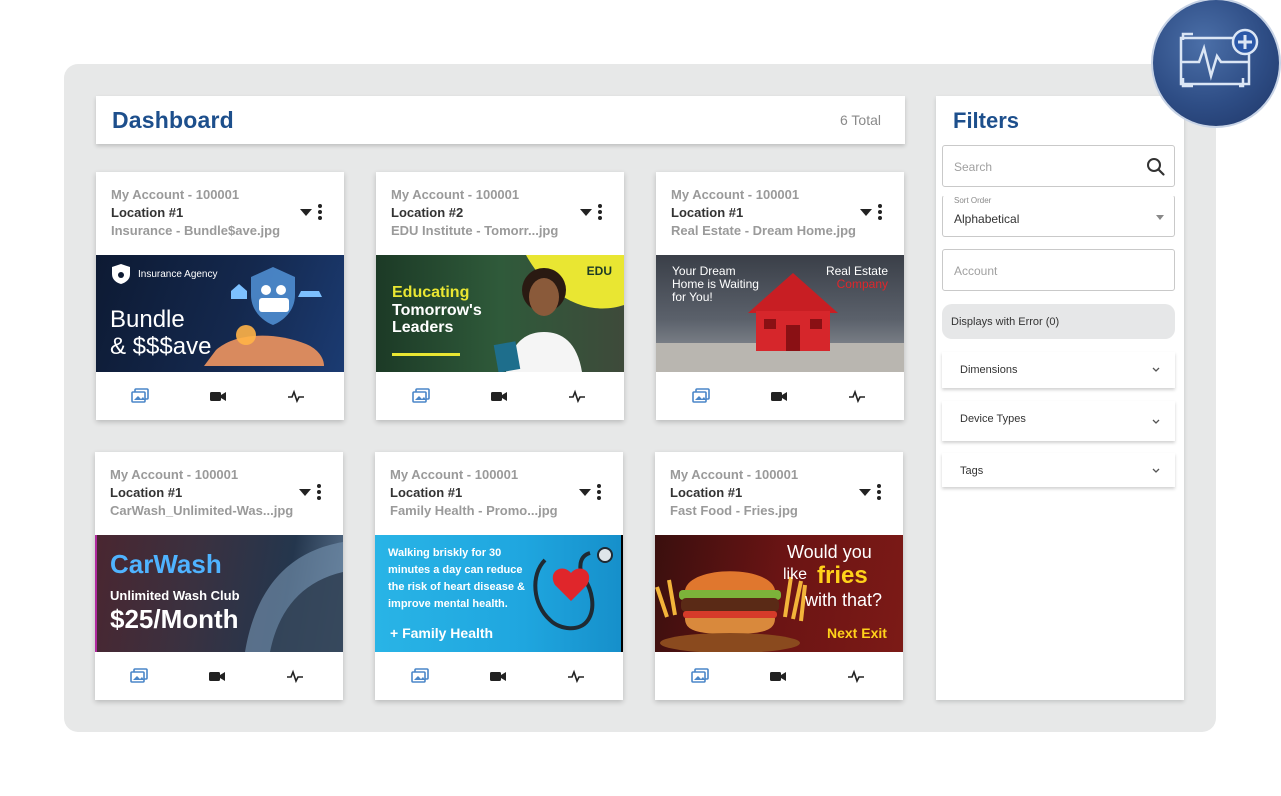  What do you see at coordinates (976, 271) in the screenshot?
I see `account-placeholder: Account` at bounding box center [976, 271].